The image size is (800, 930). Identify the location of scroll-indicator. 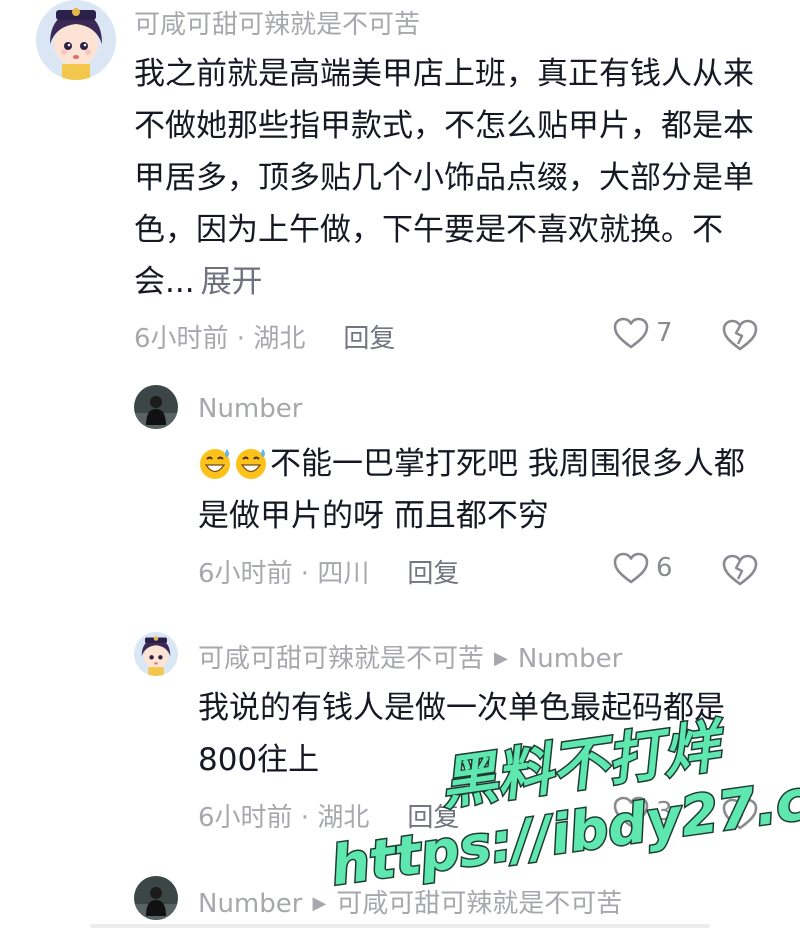
(400, 926).